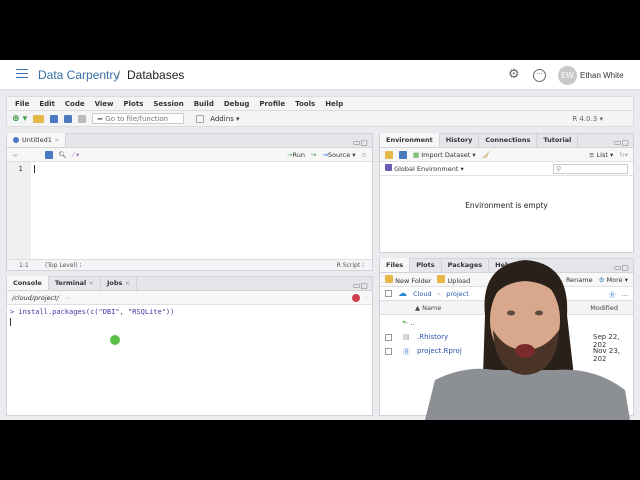  Describe the element at coordinates (406, 352) in the screenshot. I see `rproj-icon: Ⓡ` at that location.